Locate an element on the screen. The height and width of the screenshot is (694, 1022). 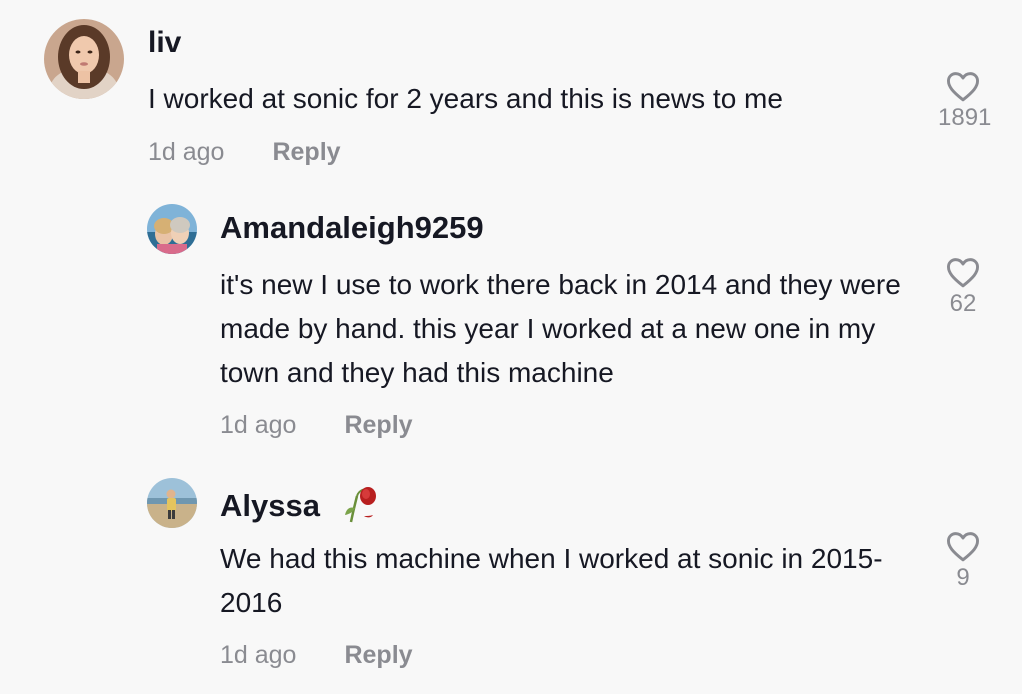
comment-author-name: Alyssa is located at coordinates (270, 506).